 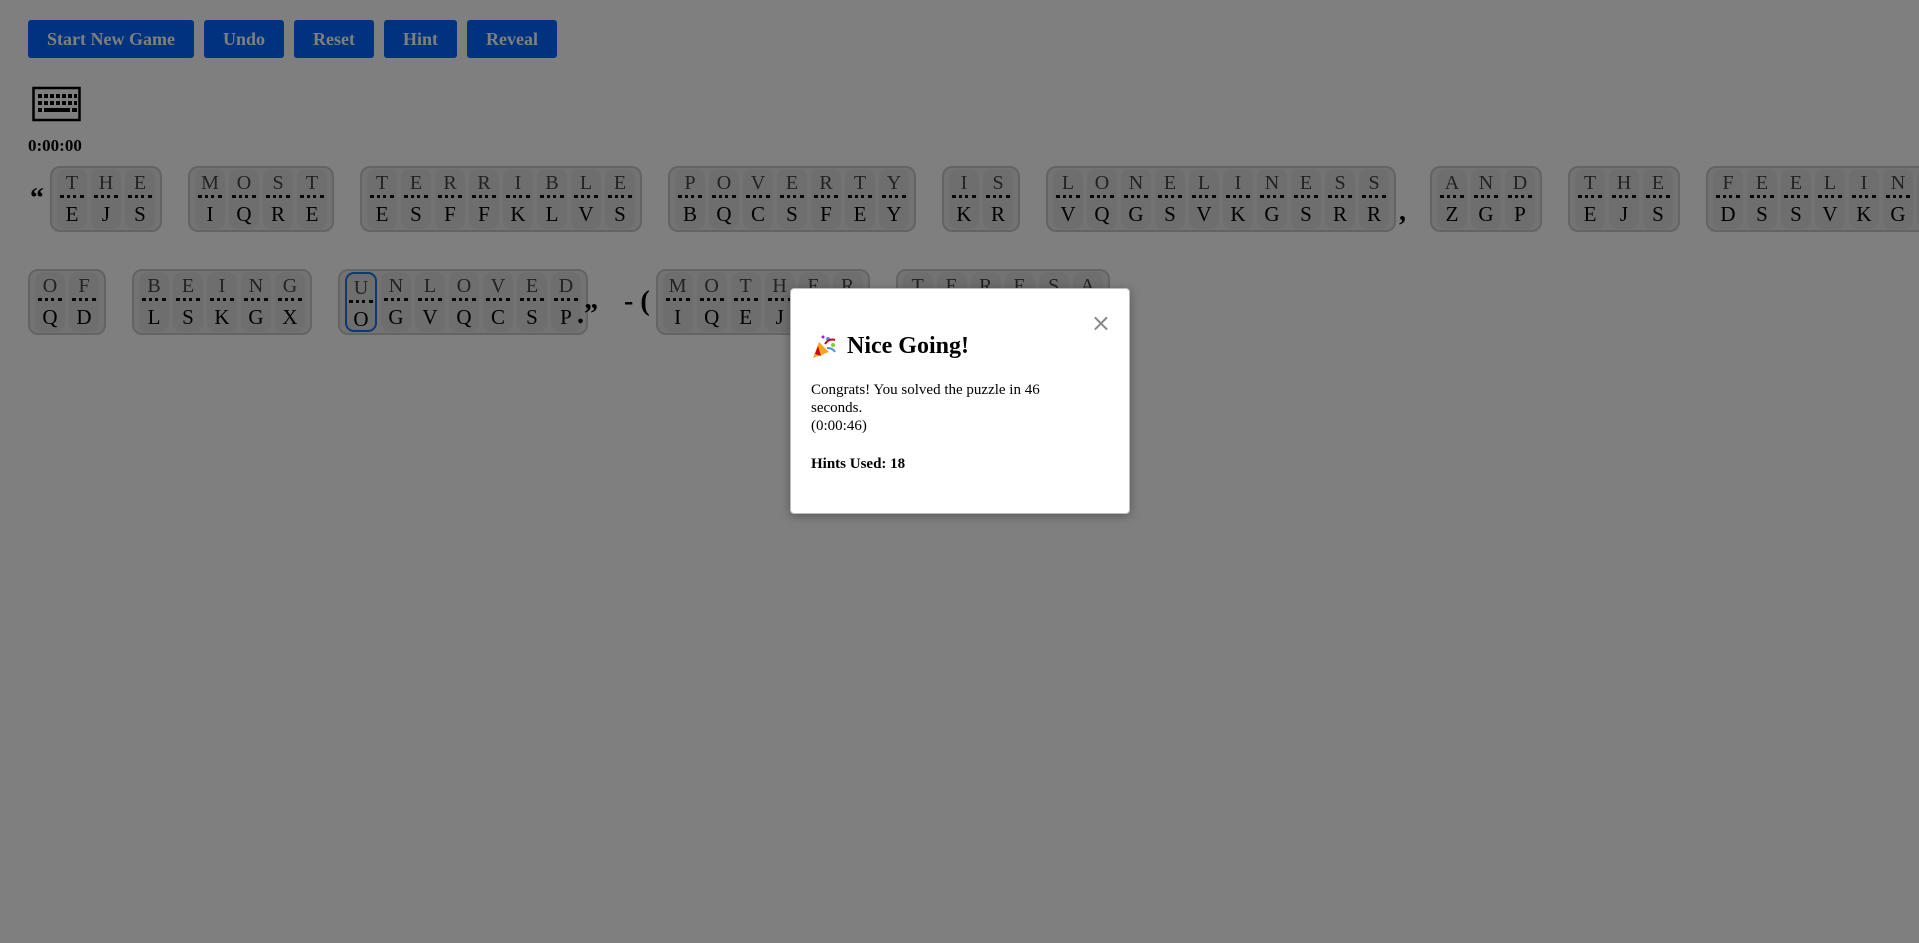 I want to click on solve-time-duration: (0:00:46), so click(x=839, y=426).